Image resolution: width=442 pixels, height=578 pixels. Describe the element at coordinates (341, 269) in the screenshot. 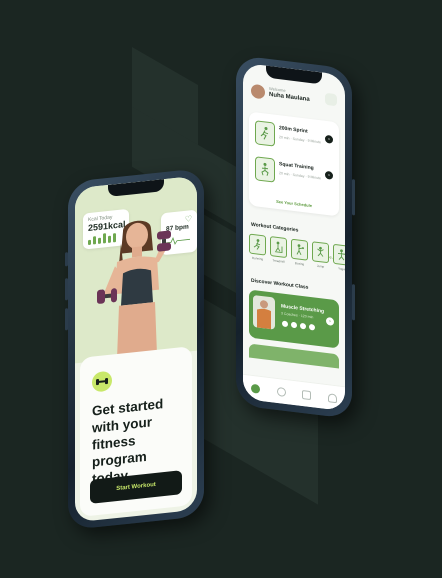

I see `category-label: Yoga` at that location.